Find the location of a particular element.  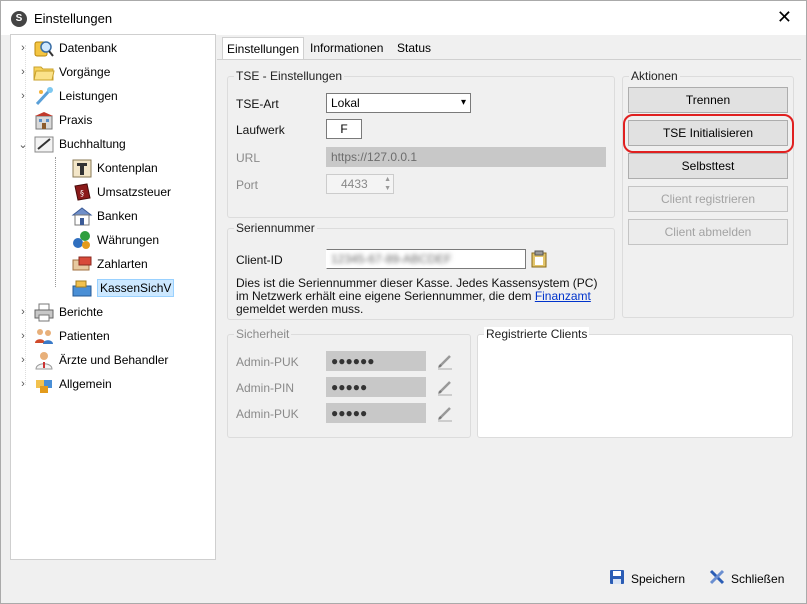

admin-puk-2-label: Admin-PUK is located at coordinates (267, 414).